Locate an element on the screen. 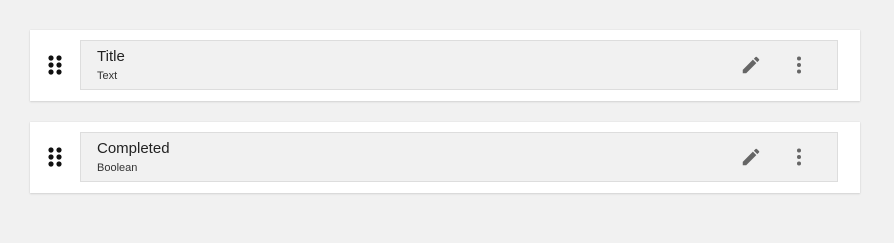 The height and width of the screenshot is (243, 894). field-type: Boolean is located at coordinates (117, 168).